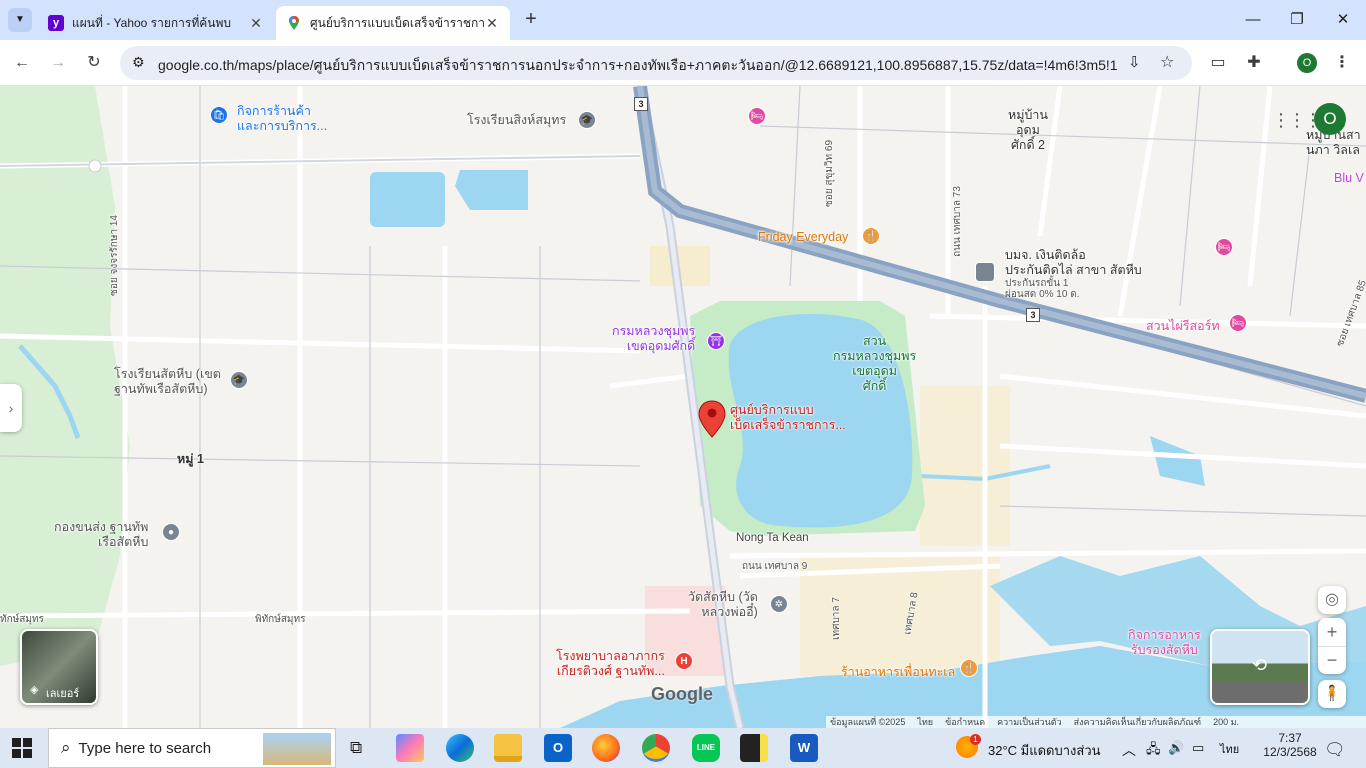  Describe the element at coordinates (219, 115) in the screenshot. I see `shopping-bag-icon: 🛍` at that location.